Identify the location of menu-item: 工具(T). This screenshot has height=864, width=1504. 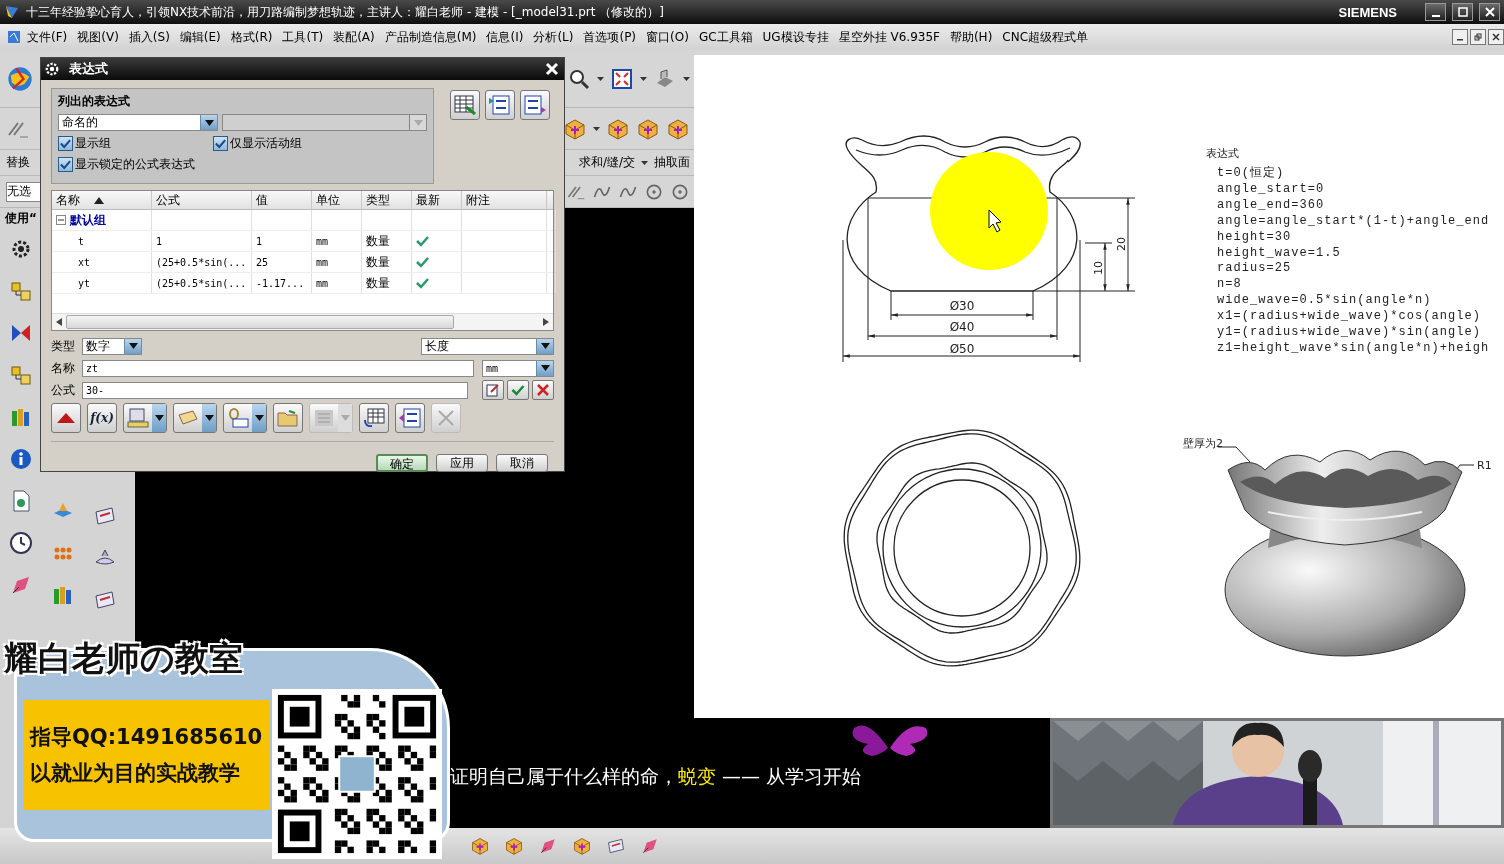
(303, 37).